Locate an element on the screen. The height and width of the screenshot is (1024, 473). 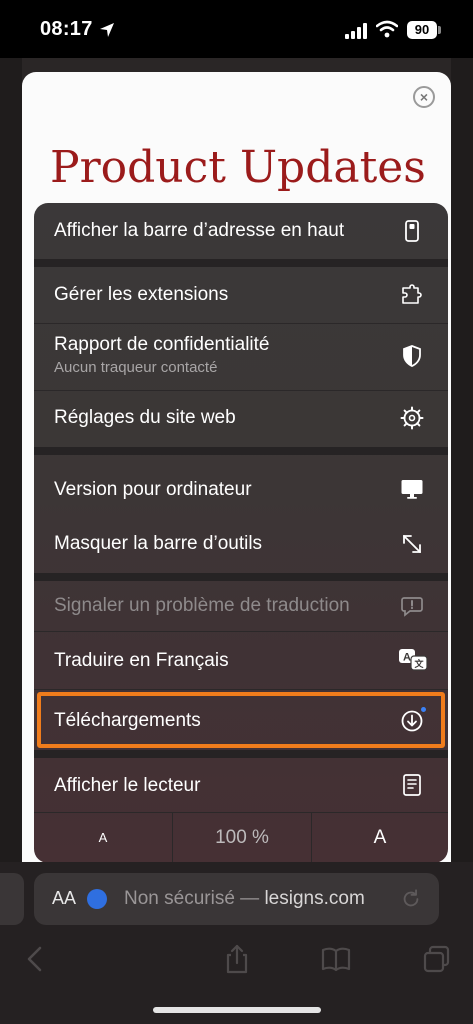
menu-item-sublabel: Aucun traqueur contacté is located at coordinates (136, 367).